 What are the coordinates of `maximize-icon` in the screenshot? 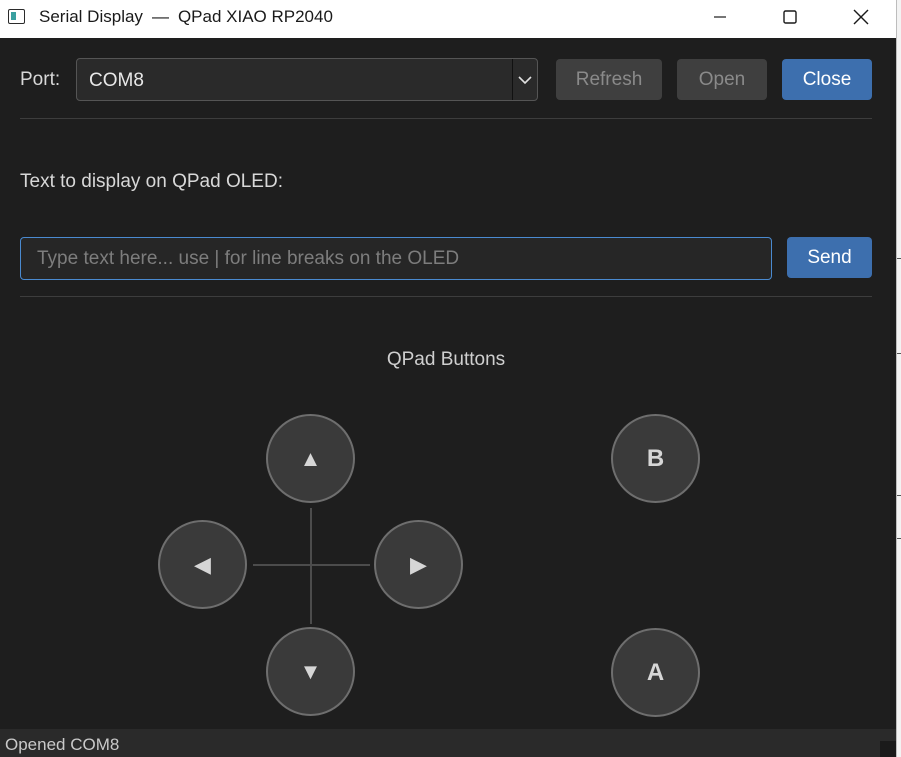 It's located at (790, 17).